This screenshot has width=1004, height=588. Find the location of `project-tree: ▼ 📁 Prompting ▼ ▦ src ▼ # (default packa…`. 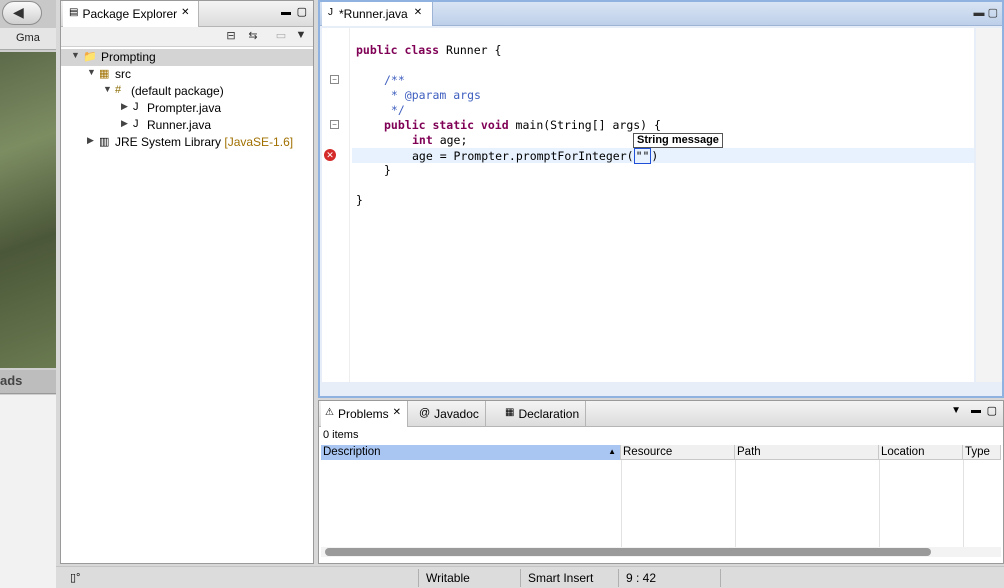

project-tree: ▼ 📁 Prompting ▼ ▦ src ▼ # (default packa… is located at coordinates (187, 100).